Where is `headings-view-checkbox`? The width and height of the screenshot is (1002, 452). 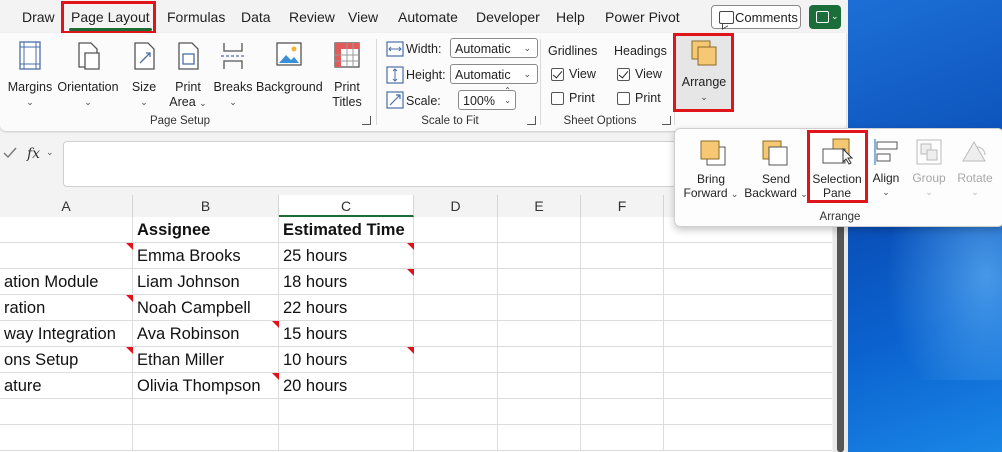 headings-view-checkbox is located at coordinates (623, 74).